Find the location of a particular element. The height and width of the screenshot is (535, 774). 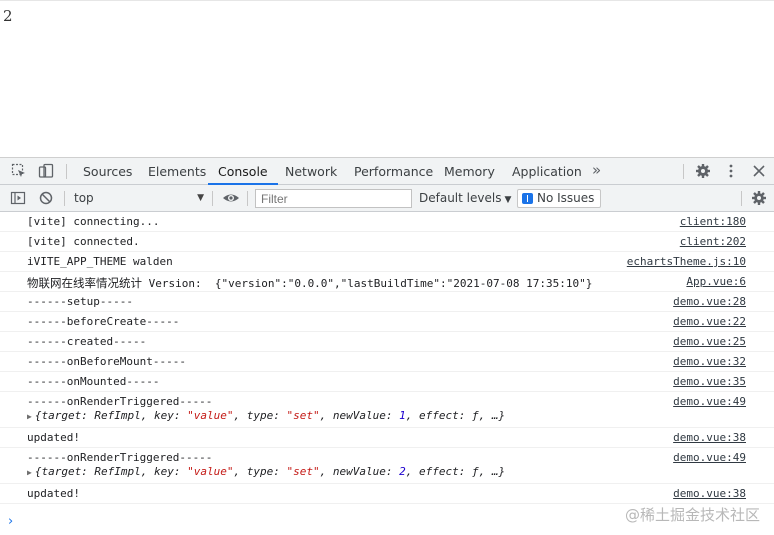

message-text: ------onMounted----- is located at coordinates (93, 381).